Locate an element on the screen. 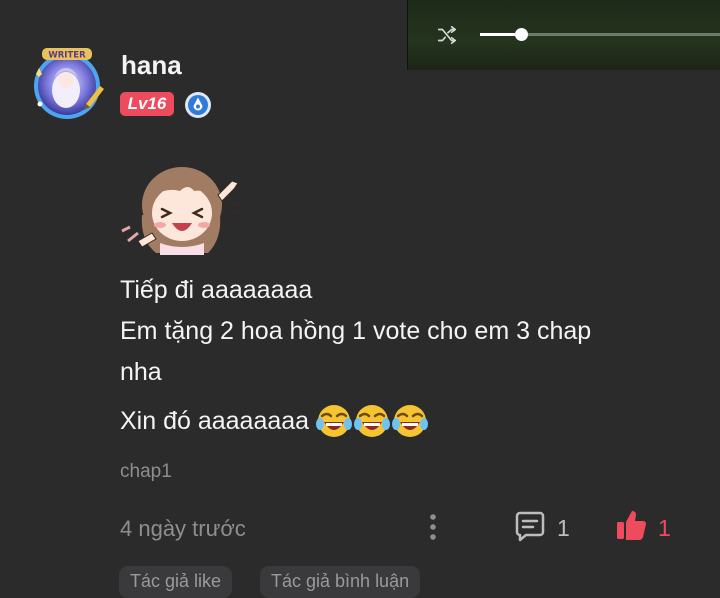  comment-line-4: Xin đó aaaaaaaa is located at coordinates (274, 421).